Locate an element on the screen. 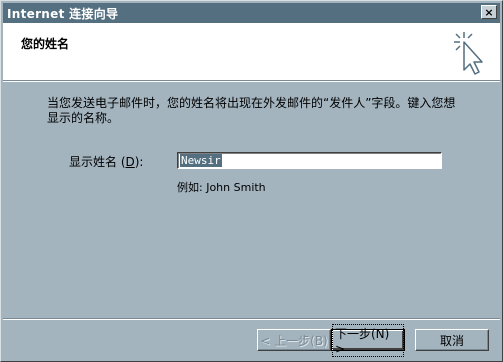  next-button-label: 下一步(N) > is located at coordinates (368, 340).